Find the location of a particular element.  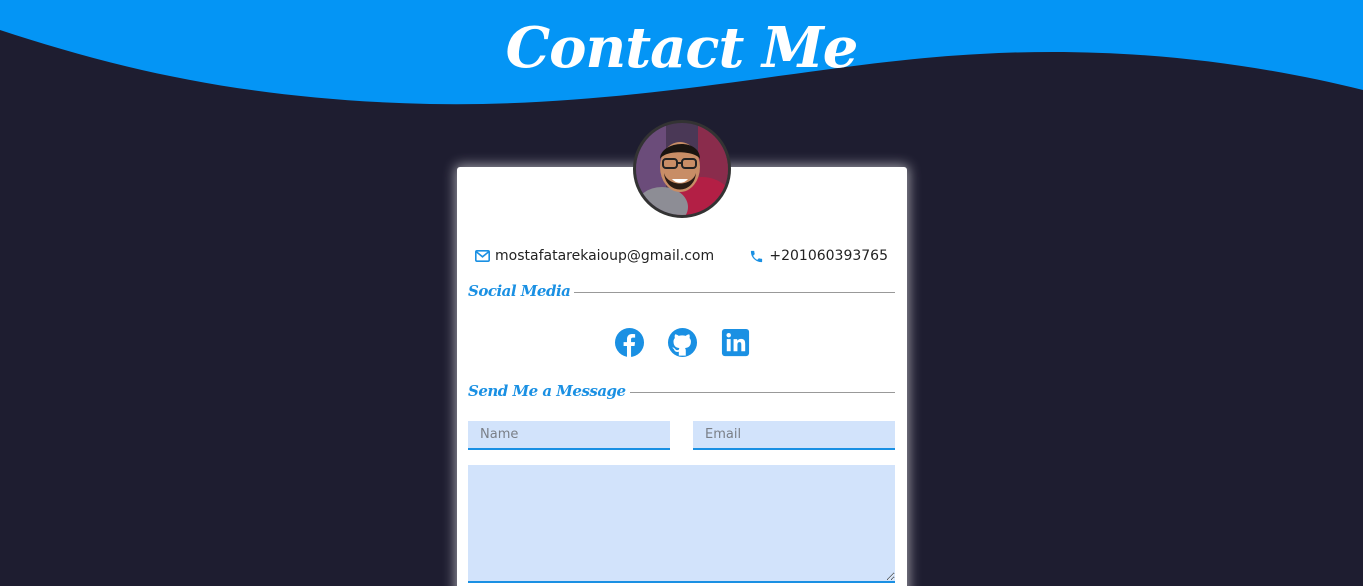

send-message-divider is located at coordinates (762, 392).